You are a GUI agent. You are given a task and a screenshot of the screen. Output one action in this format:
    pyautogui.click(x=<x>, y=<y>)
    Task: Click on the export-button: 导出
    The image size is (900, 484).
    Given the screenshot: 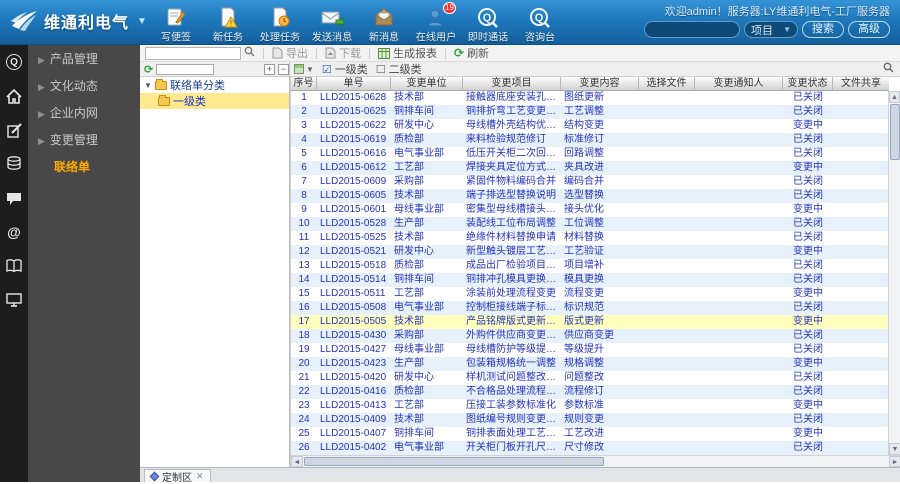 What is the action you would take?
    pyautogui.click(x=290, y=53)
    